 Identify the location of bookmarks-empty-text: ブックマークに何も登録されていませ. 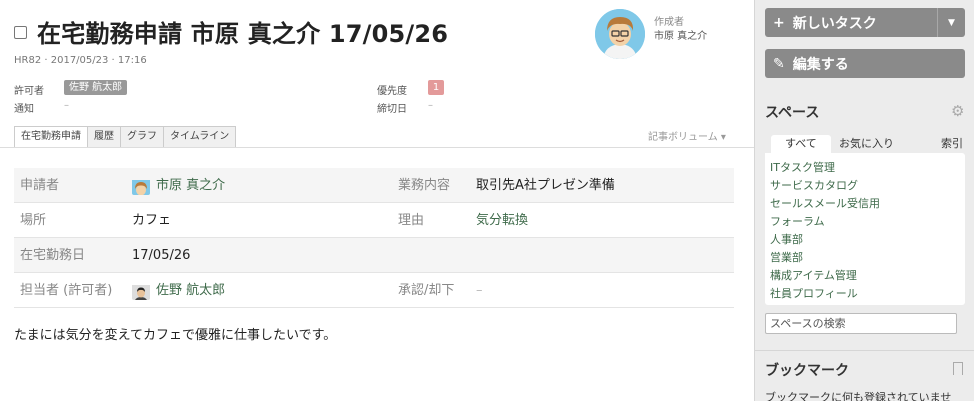
(858, 396).